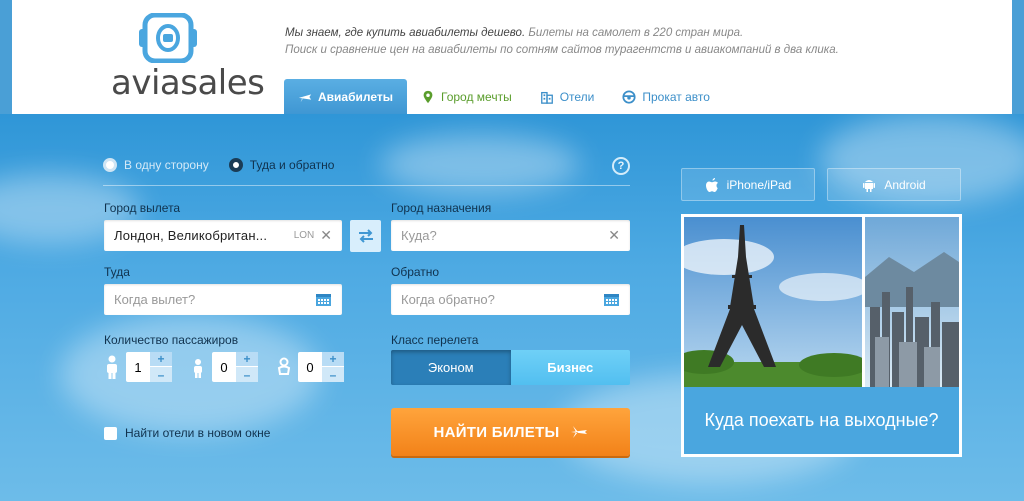 This screenshot has width=1024, height=501. I want to click on android-icon, so click(869, 185).